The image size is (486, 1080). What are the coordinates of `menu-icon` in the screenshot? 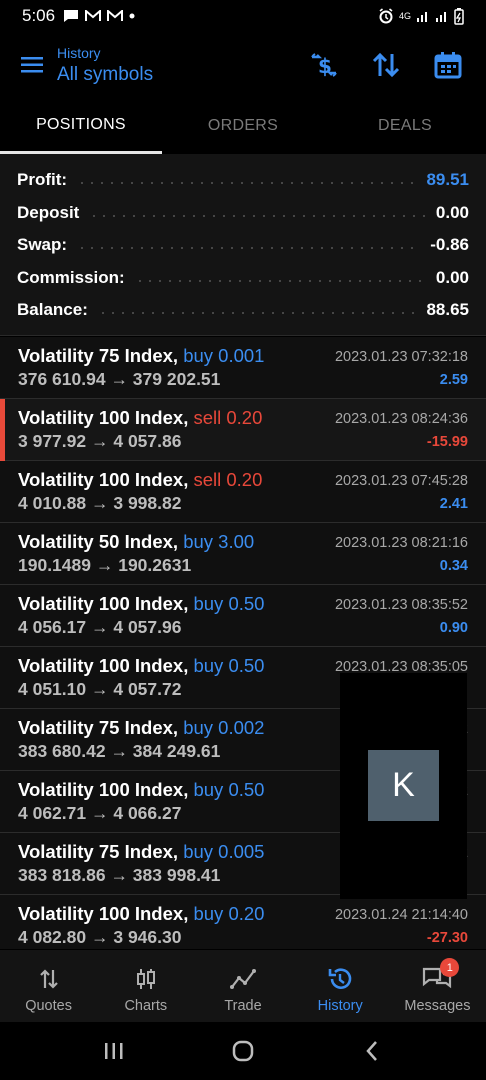 It's located at (32, 65).